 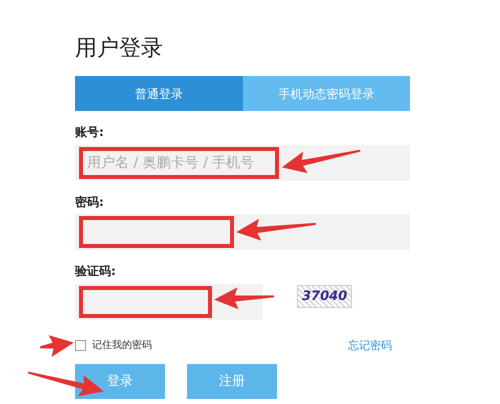 I want to click on field-label: 账号:, so click(x=90, y=132).